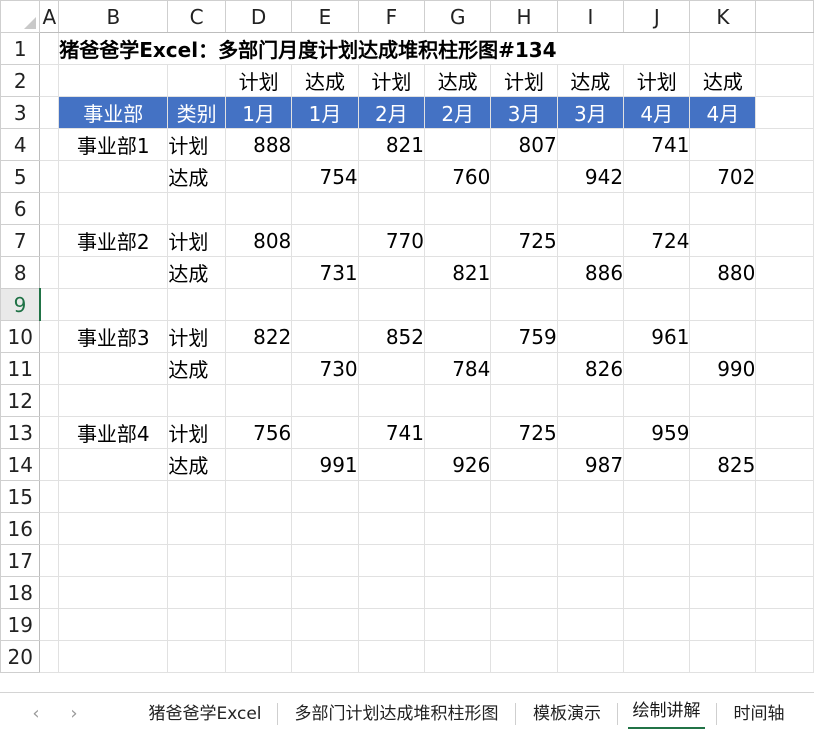  Describe the element at coordinates (784, 464) in the screenshot. I see `cell-L14` at that location.